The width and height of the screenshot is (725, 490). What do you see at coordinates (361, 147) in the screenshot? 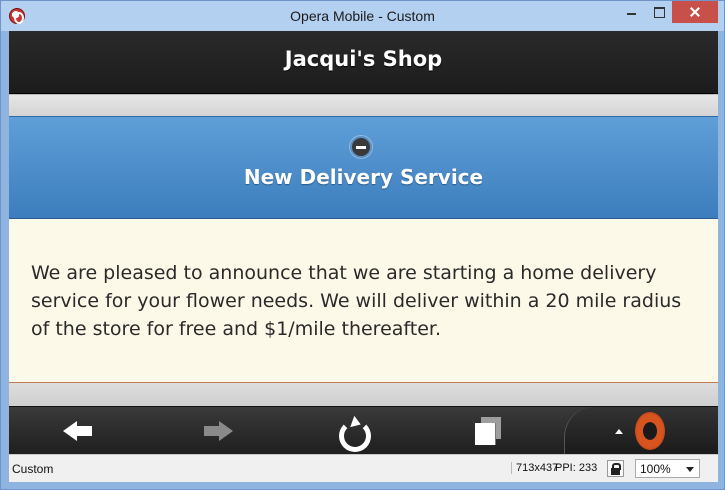
I see `minus-circle-icon` at bounding box center [361, 147].